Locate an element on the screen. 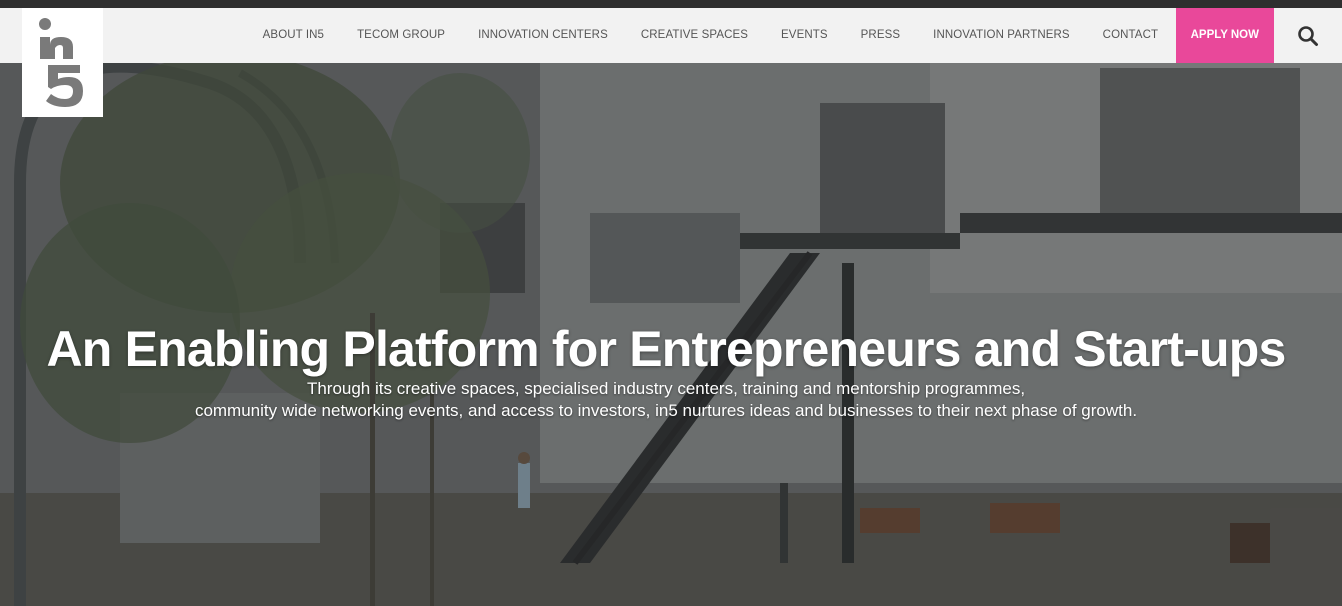  apply-now-button: APPLY NOW is located at coordinates (1224, 35).